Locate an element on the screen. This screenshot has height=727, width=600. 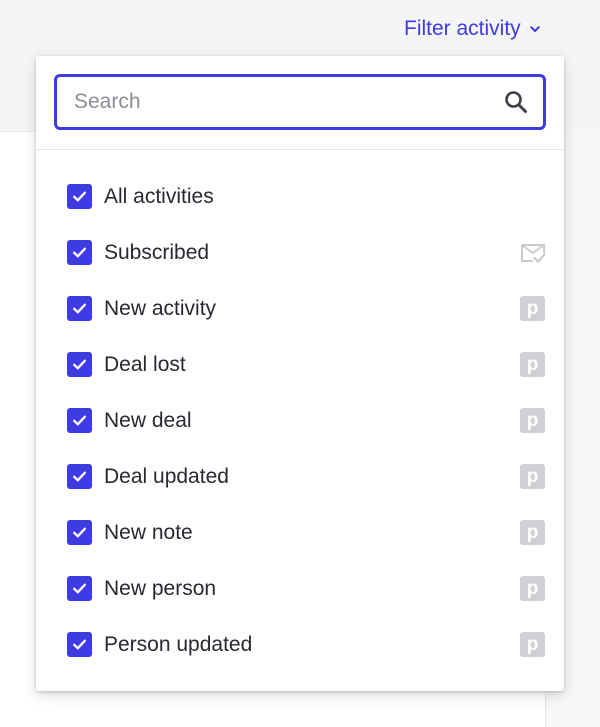
chevron-down-icon is located at coordinates (535, 29).